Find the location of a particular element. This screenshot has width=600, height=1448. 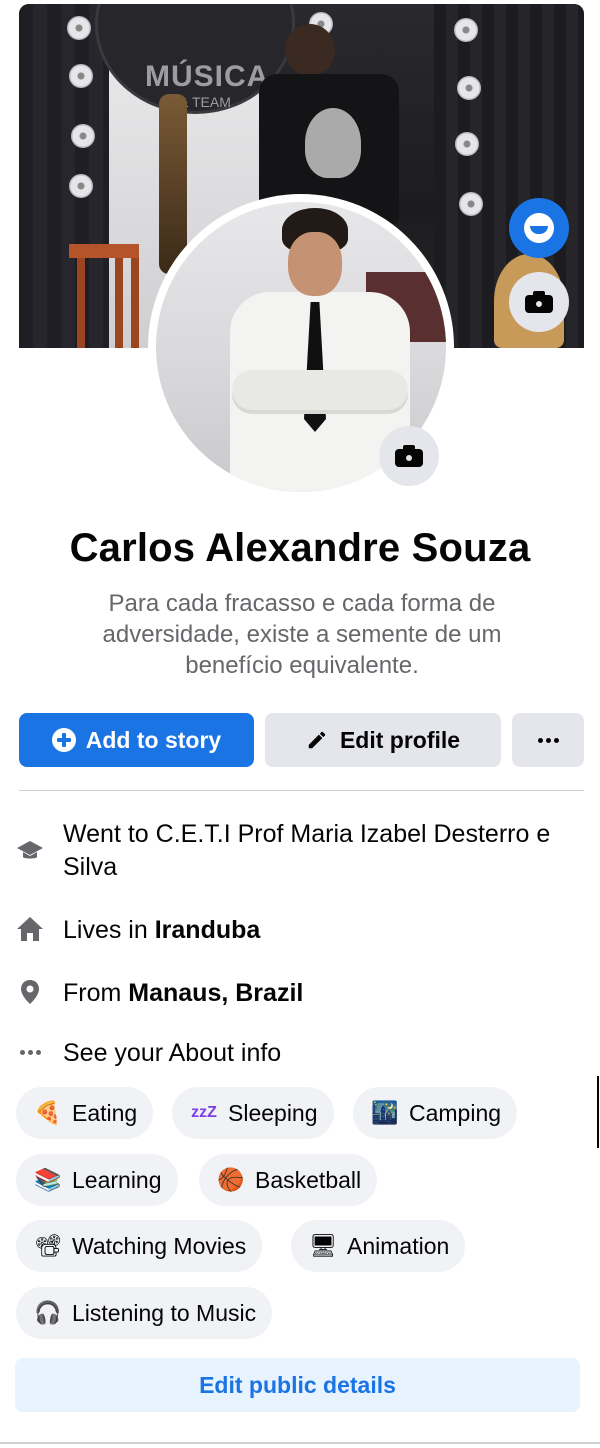

hobby-chip: 📚 Learning is located at coordinates (97, 1180).